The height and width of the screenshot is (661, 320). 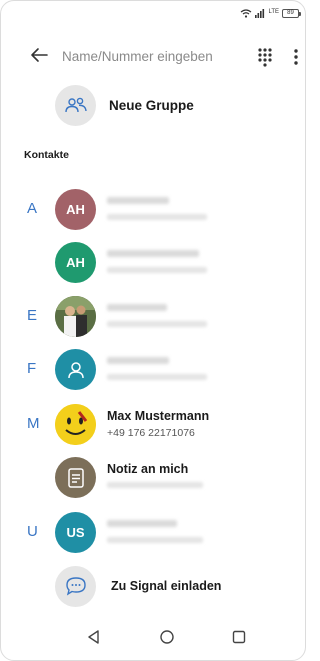 I want to click on smiley-icon, so click(x=75, y=424).